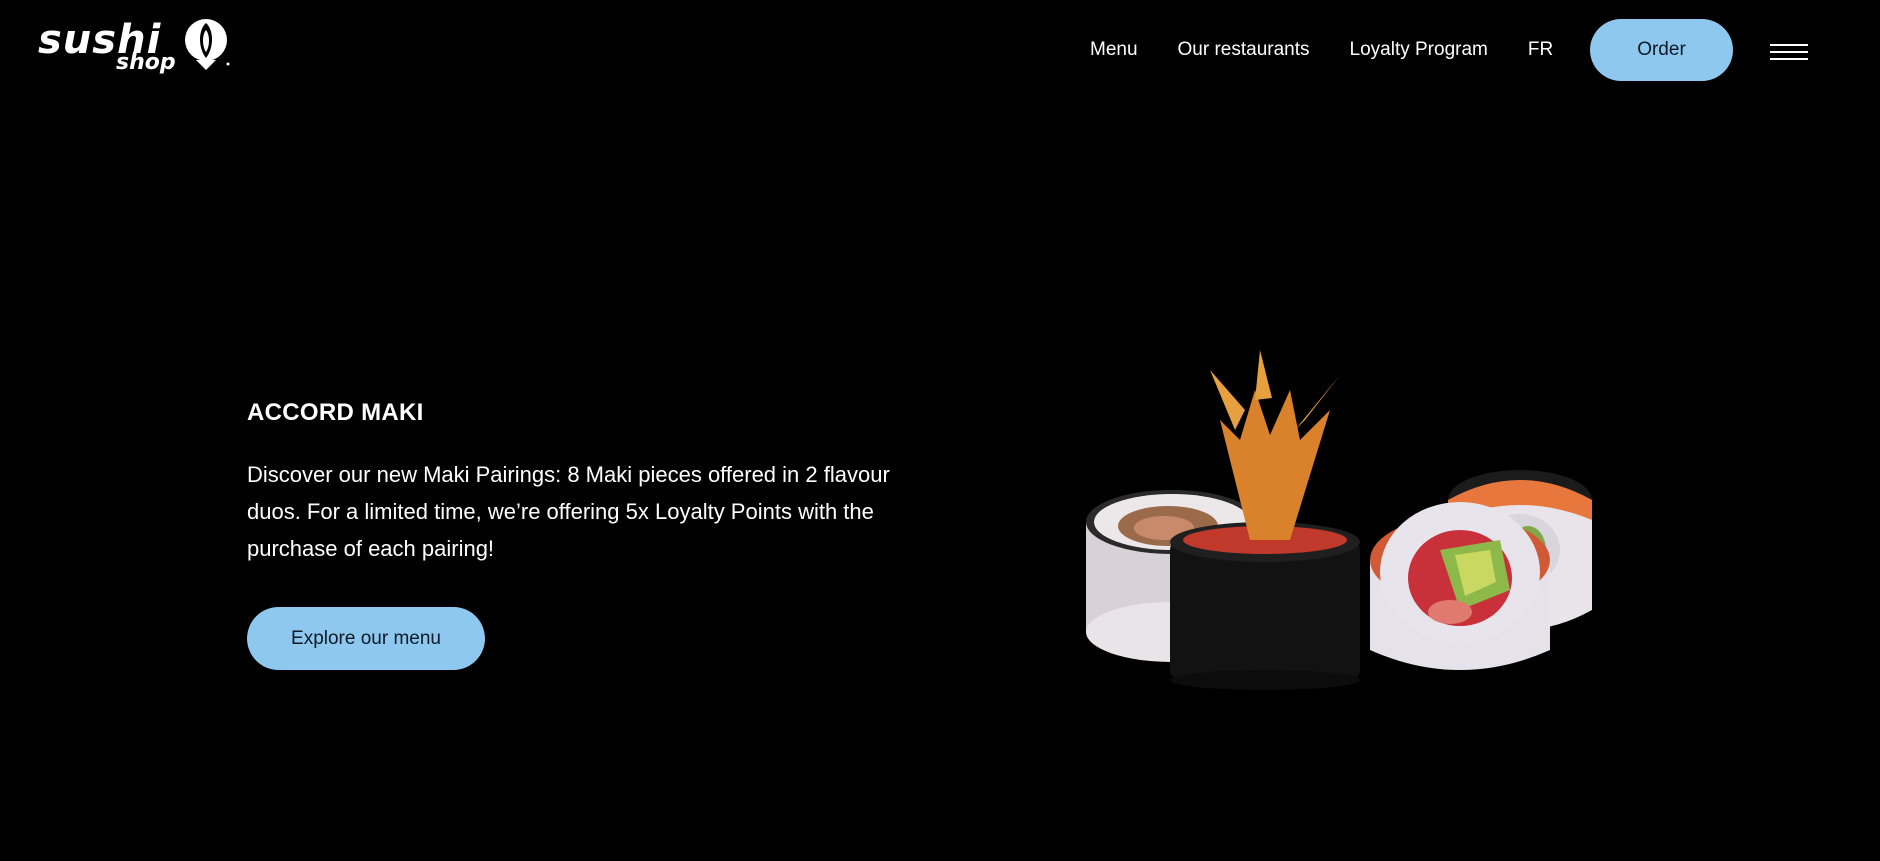 The image size is (1880, 861). I want to click on hamburger-icon, so click(1789, 52).